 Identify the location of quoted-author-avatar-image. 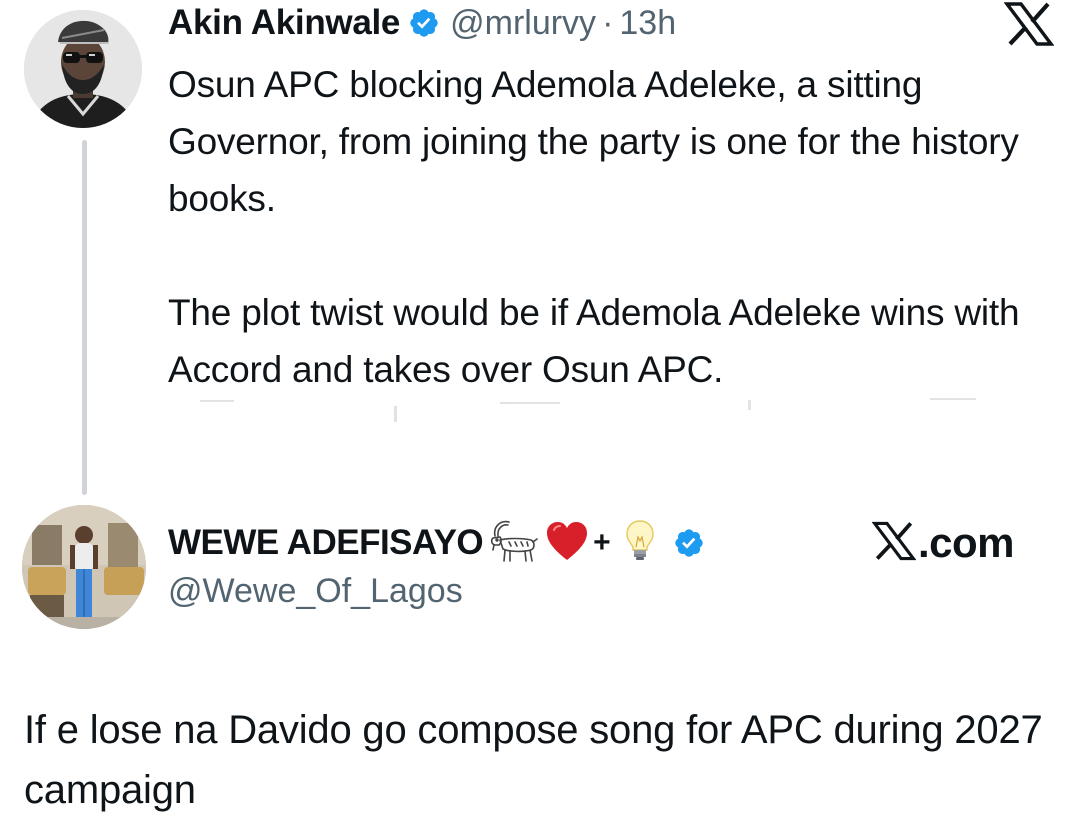
(84, 567).